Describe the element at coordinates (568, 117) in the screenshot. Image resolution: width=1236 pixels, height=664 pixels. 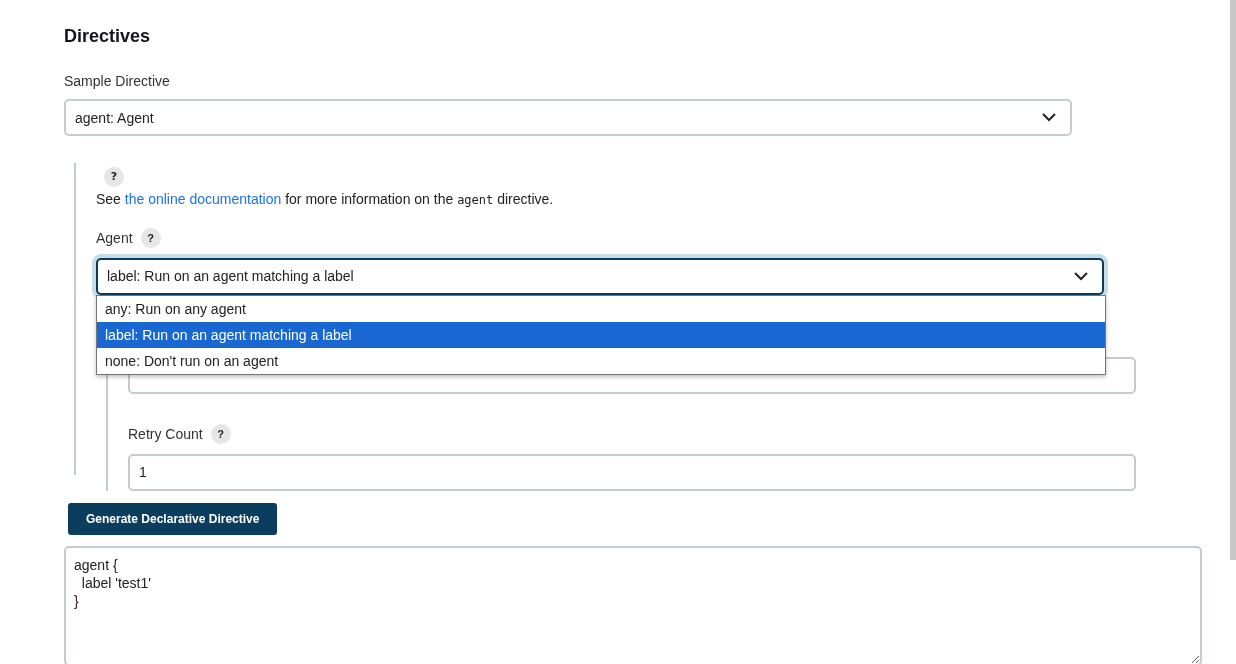
I see `directive-select: agent: Agent` at that location.